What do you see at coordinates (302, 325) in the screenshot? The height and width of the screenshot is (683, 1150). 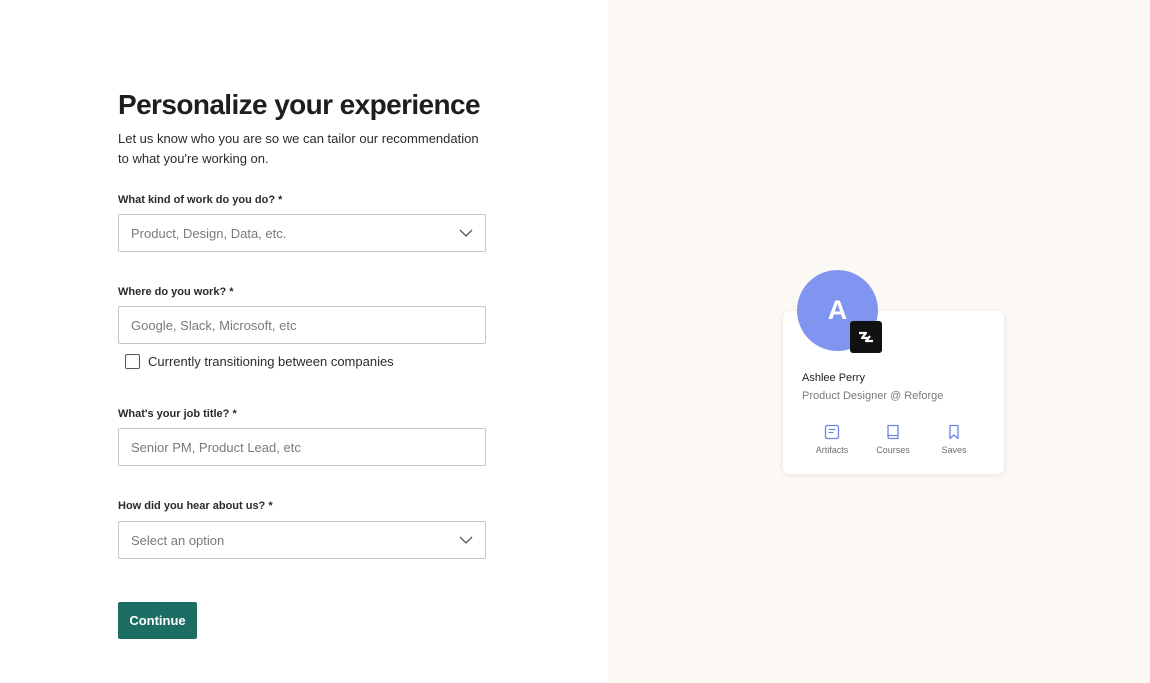 I see `workplace-input: Google, Slack, Microsoft, etc` at bounding box center [302, 325].